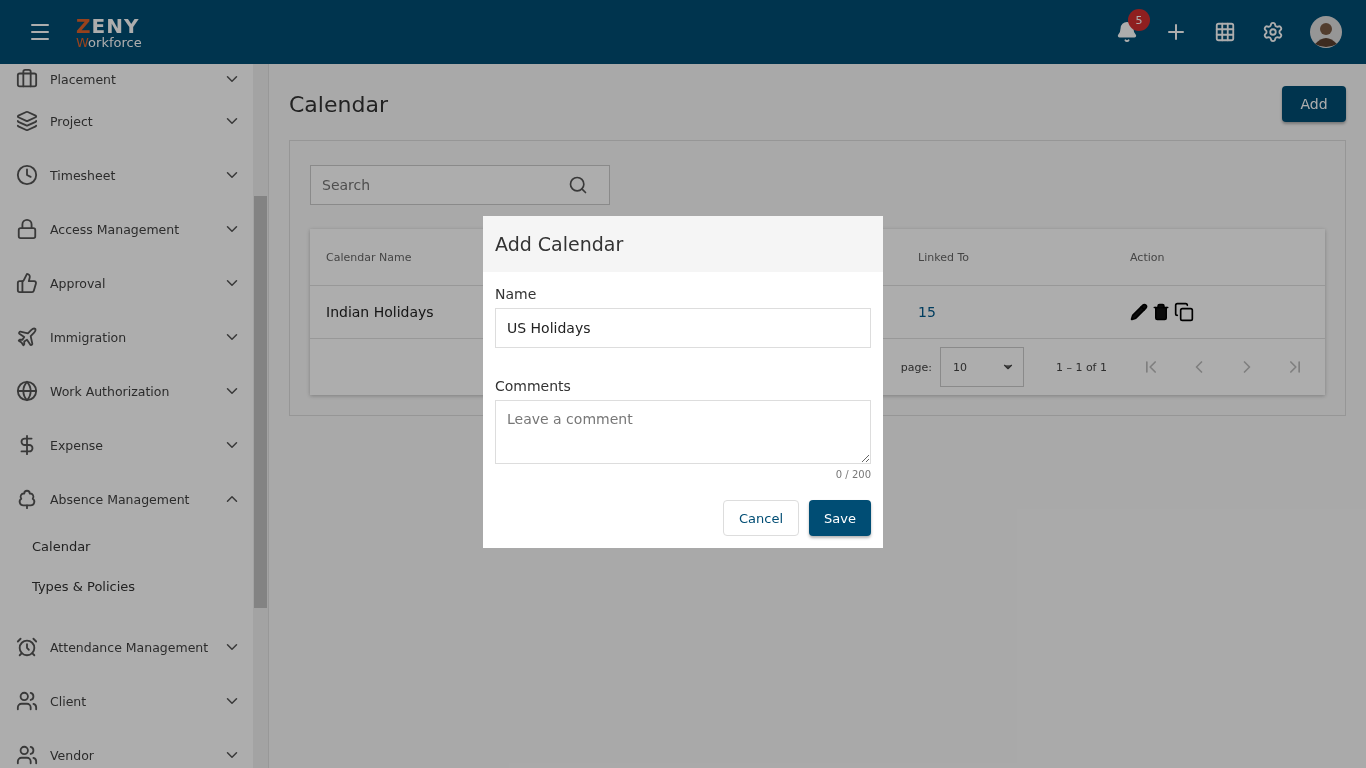 The width and height of the screenshot is (1366, 768). I want to click on alarm-clock-icon, so click(27, 647).